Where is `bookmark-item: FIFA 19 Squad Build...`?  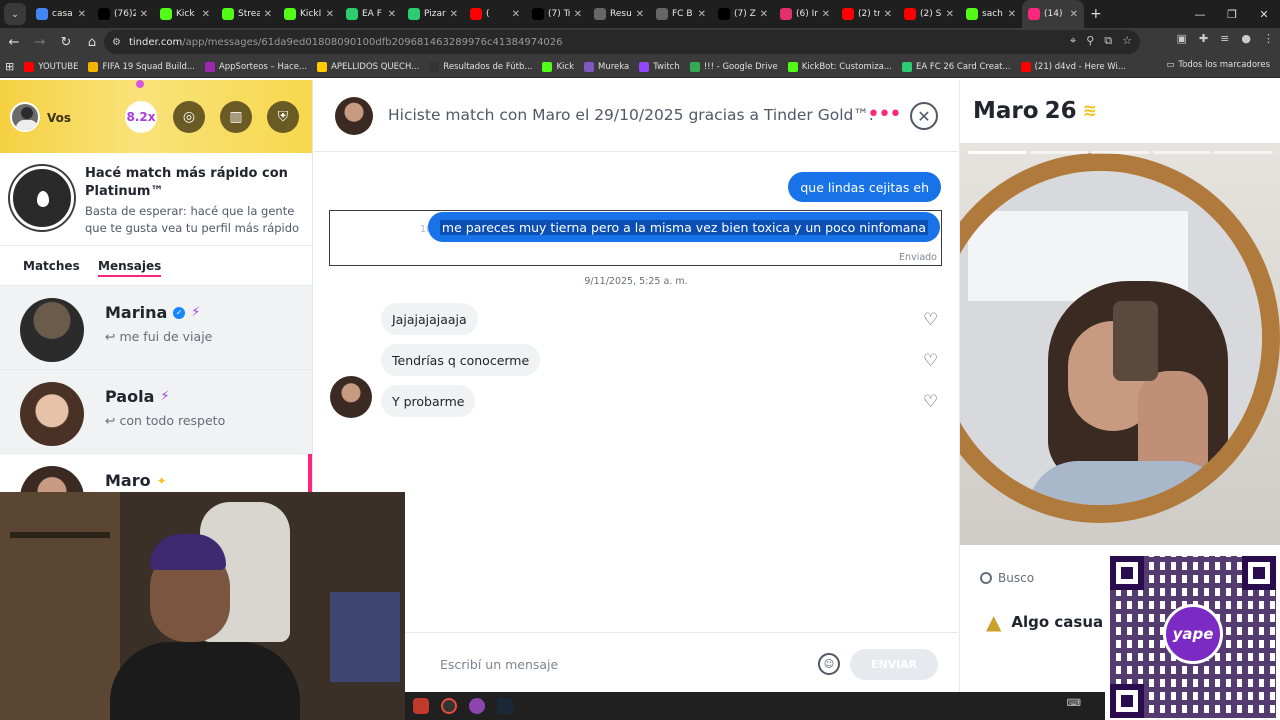
bookmark-item: FIFA 19 Squad Build... is located at coordinates (141, 66).